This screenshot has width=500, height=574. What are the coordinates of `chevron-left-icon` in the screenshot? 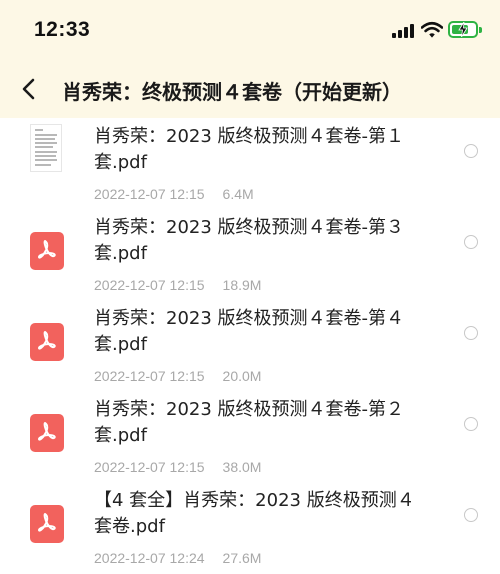 It's located at (28, 89).